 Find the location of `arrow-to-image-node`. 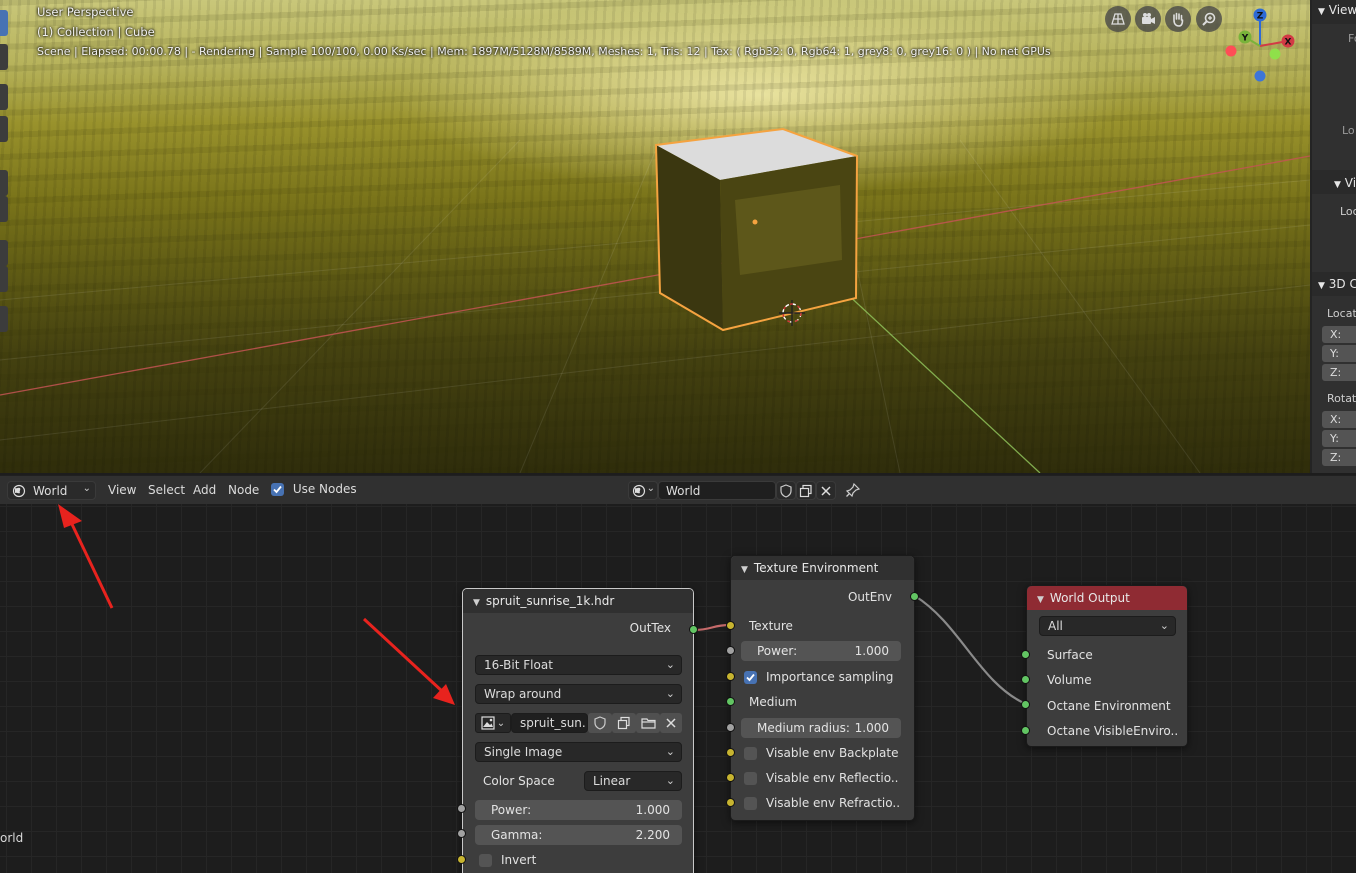

arrow-to-image-node is located at coordinates (408, 661).